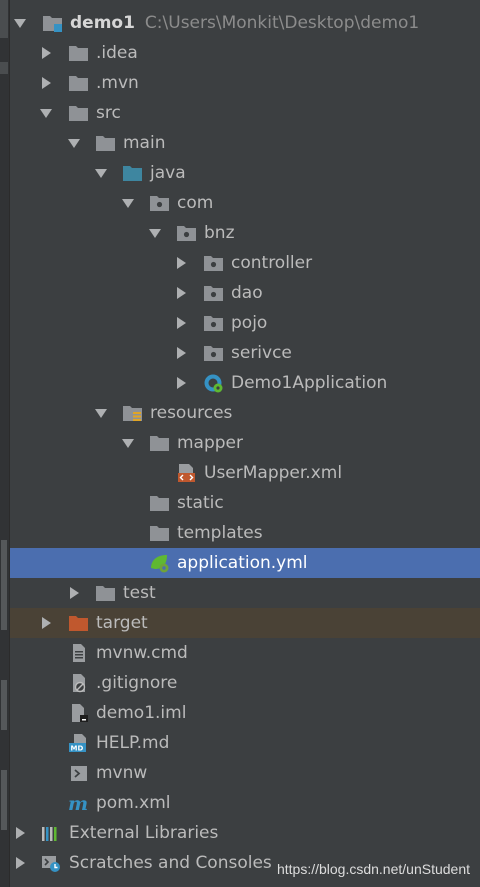 This screenshot has width=480, height=887. Describe the element at coordinates (133, 413) in the screenshot. I see `resources-folder-icon` at that location.